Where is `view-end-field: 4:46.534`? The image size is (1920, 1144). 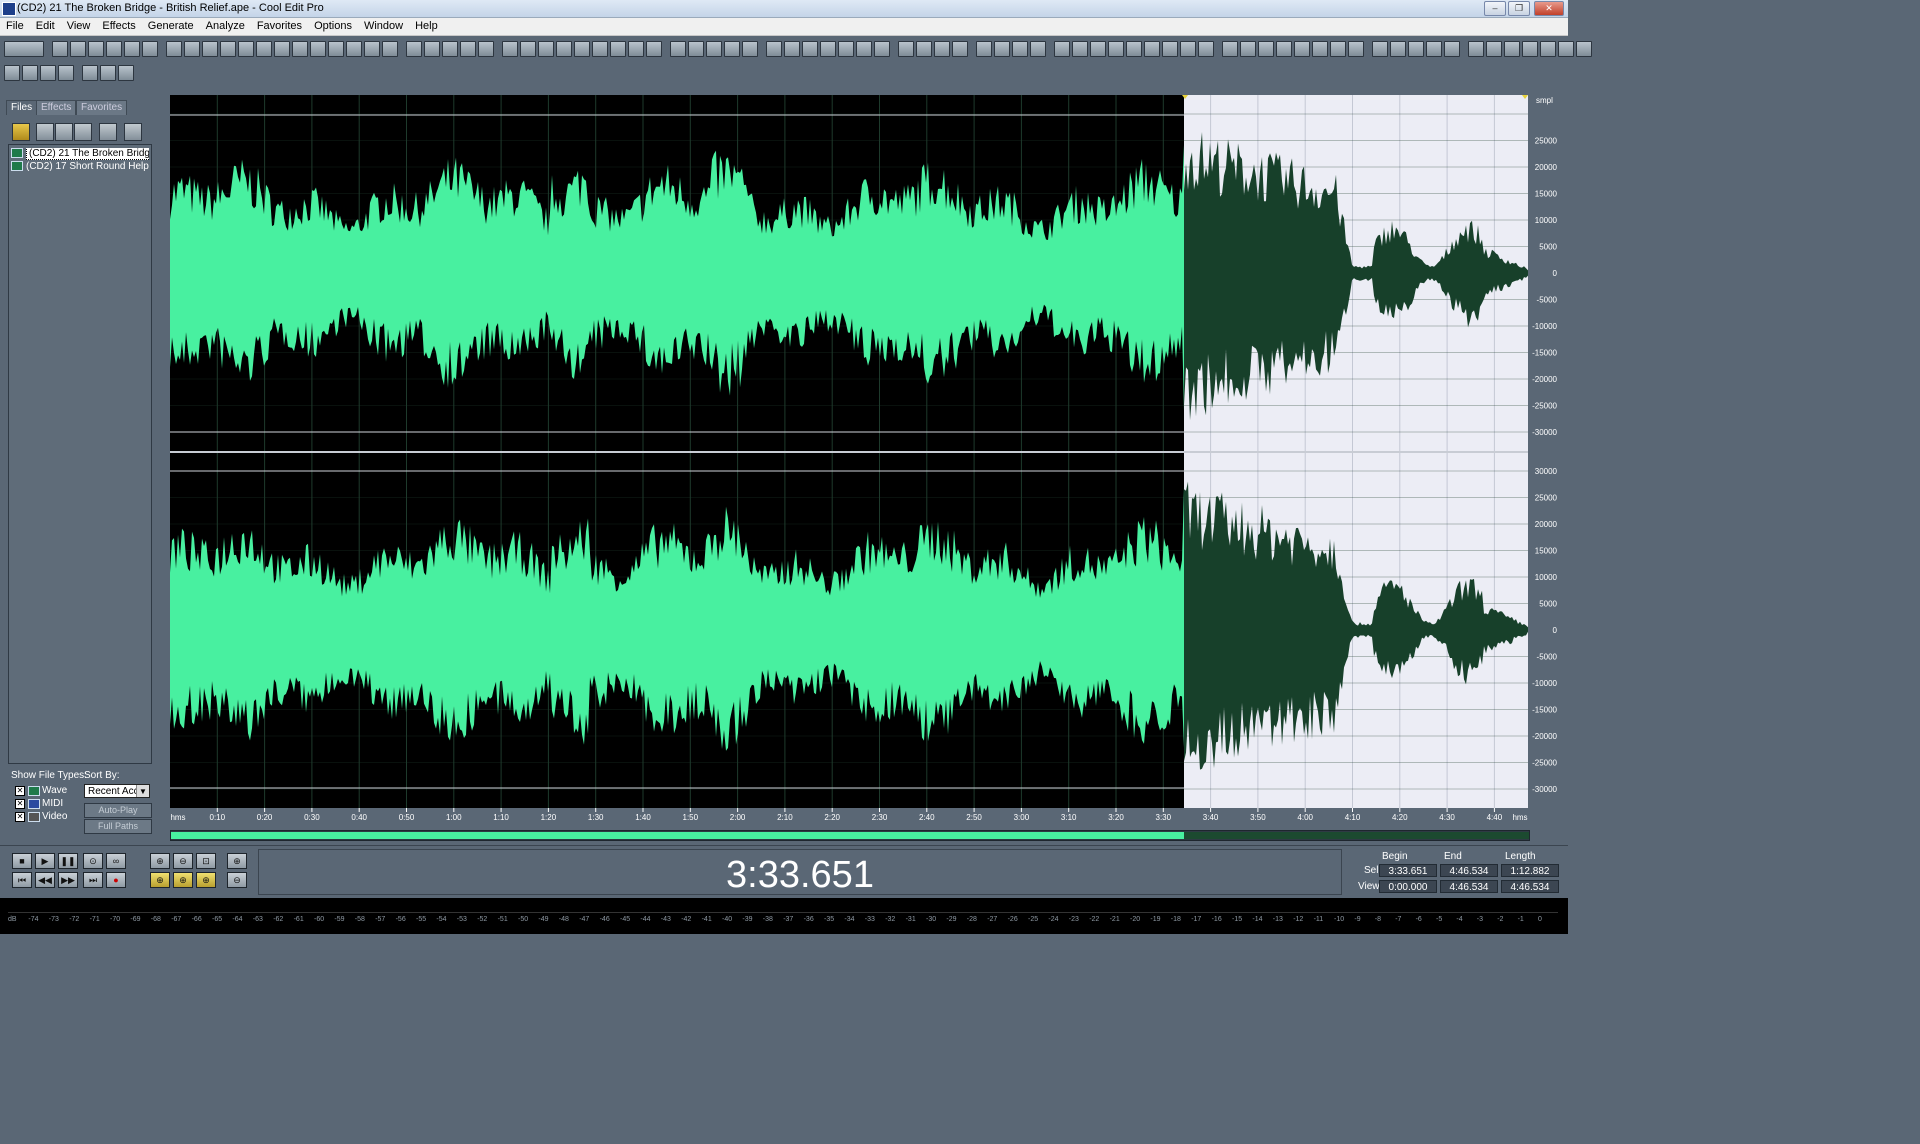
view-end-field: 4:46.534 is located at coordinates (1469, 886).